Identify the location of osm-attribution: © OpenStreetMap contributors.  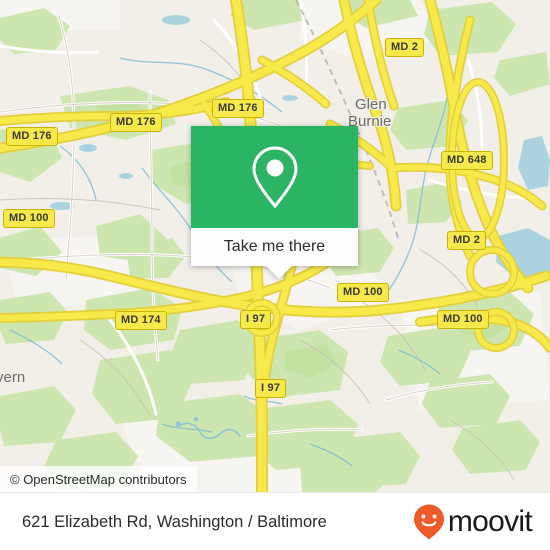
(98, 479).